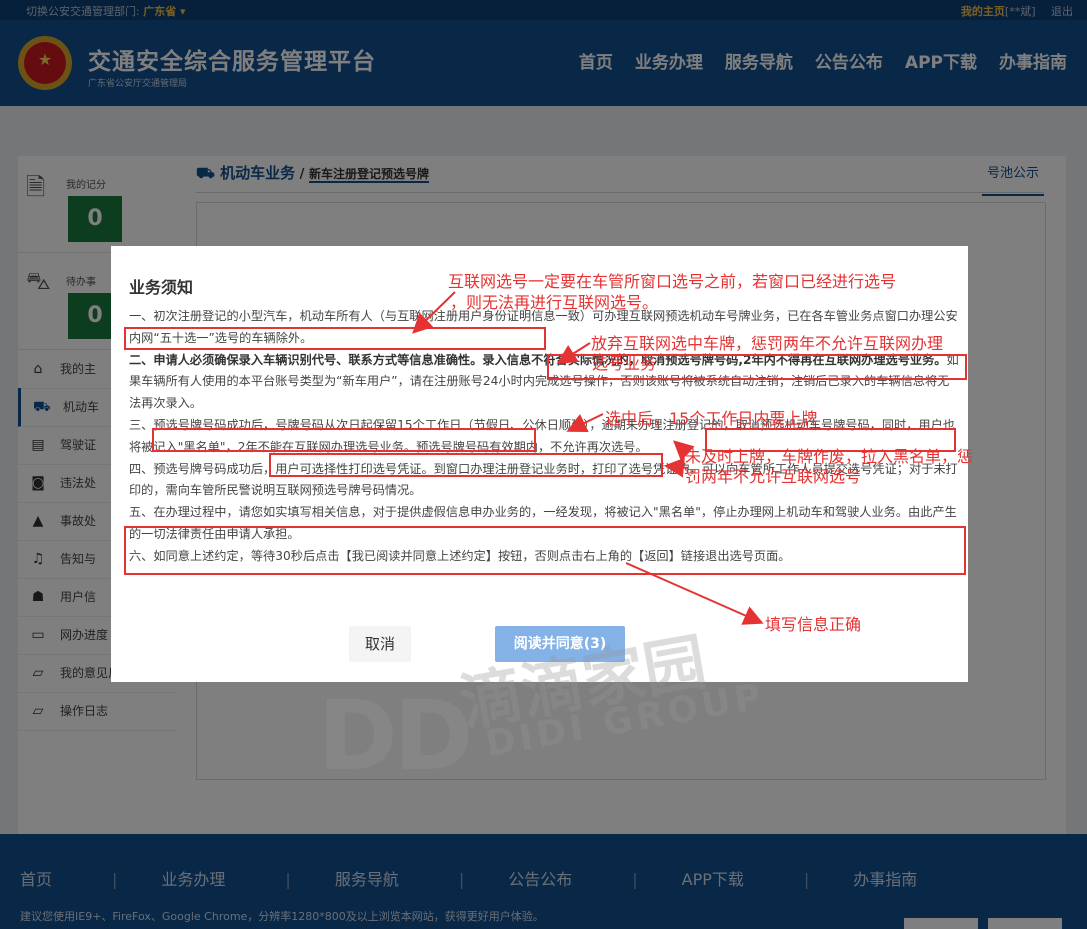 The width and height of the screenshot is (1087, 929). Describe the element at coordinates (773, 476) in the screenshot. I see `annotation-blacklist-2: 罚两年不允许互联网选号` at that location.